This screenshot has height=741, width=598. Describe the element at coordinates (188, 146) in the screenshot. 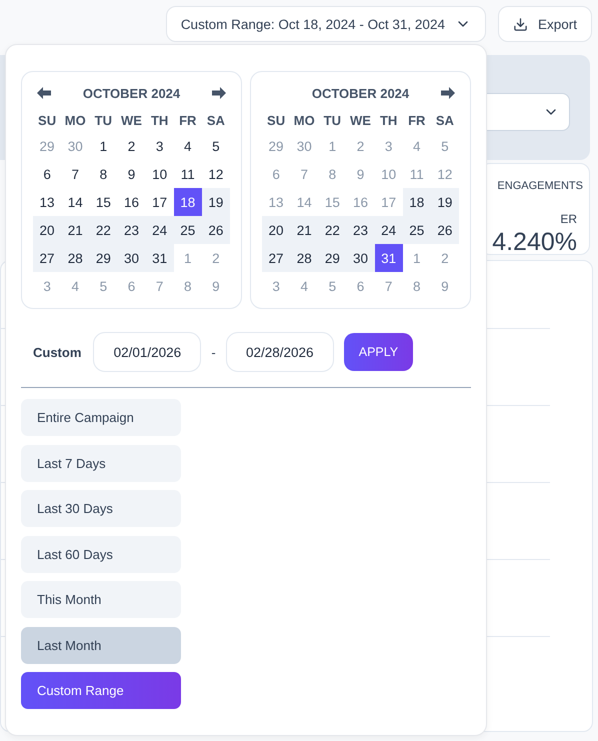

I see `calendar-day: 4` at that location.